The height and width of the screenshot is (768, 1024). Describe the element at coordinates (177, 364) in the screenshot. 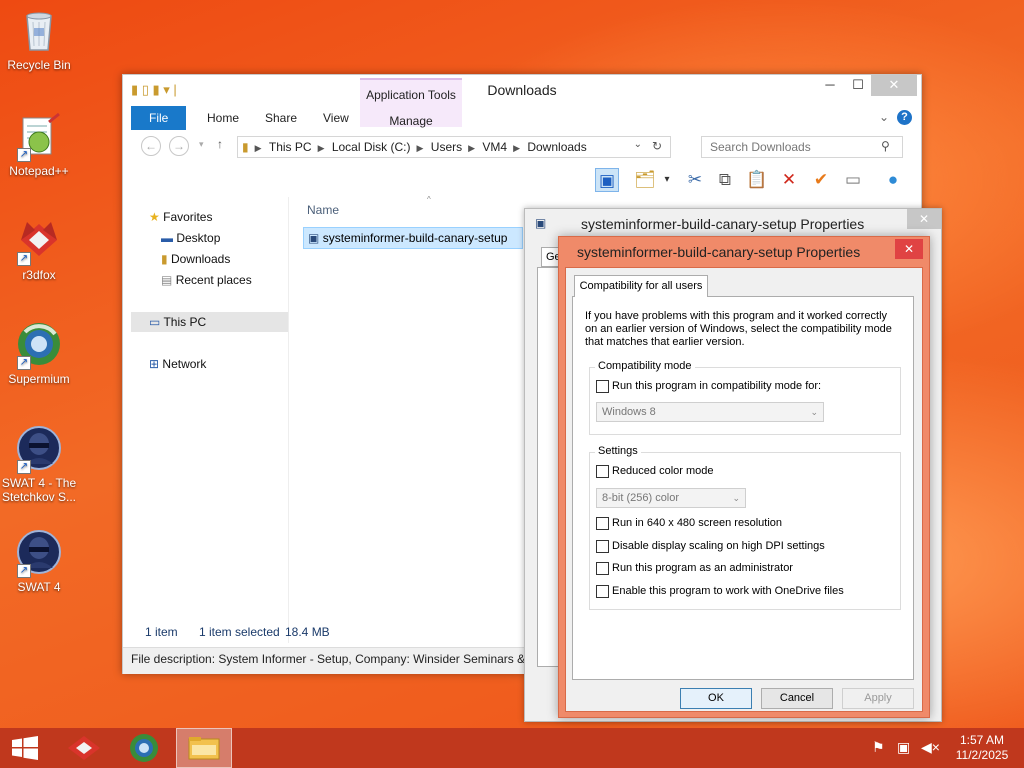

I see `nav-network: ⊞ Network` at that location.